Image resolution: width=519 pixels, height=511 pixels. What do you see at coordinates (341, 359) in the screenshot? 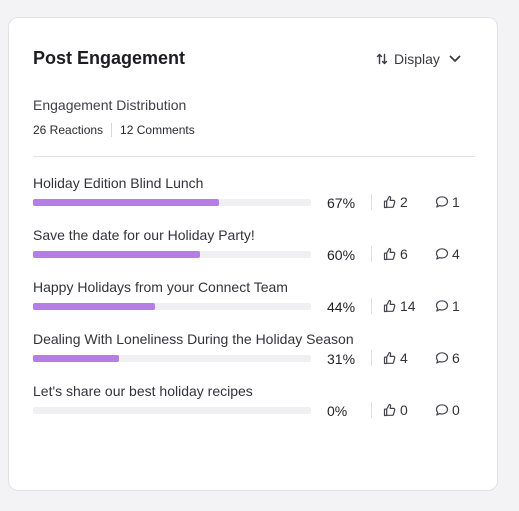
I see `engagement-percent: 31%` at bounding box center [341, 359].